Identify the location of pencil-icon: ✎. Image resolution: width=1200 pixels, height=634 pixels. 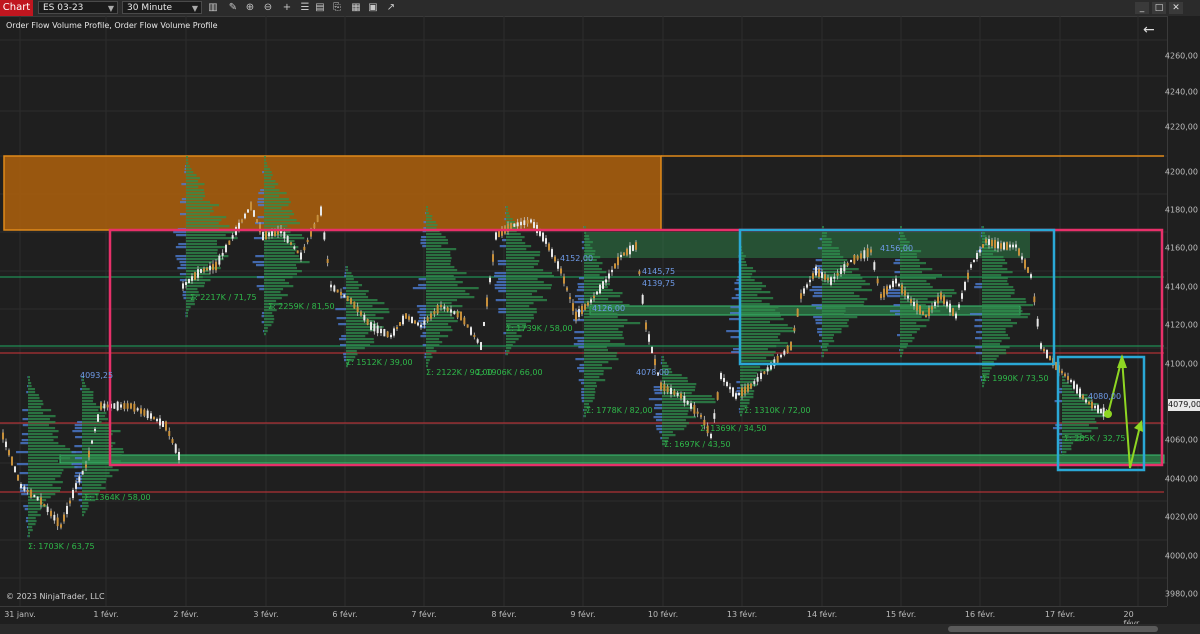
(233, 8).